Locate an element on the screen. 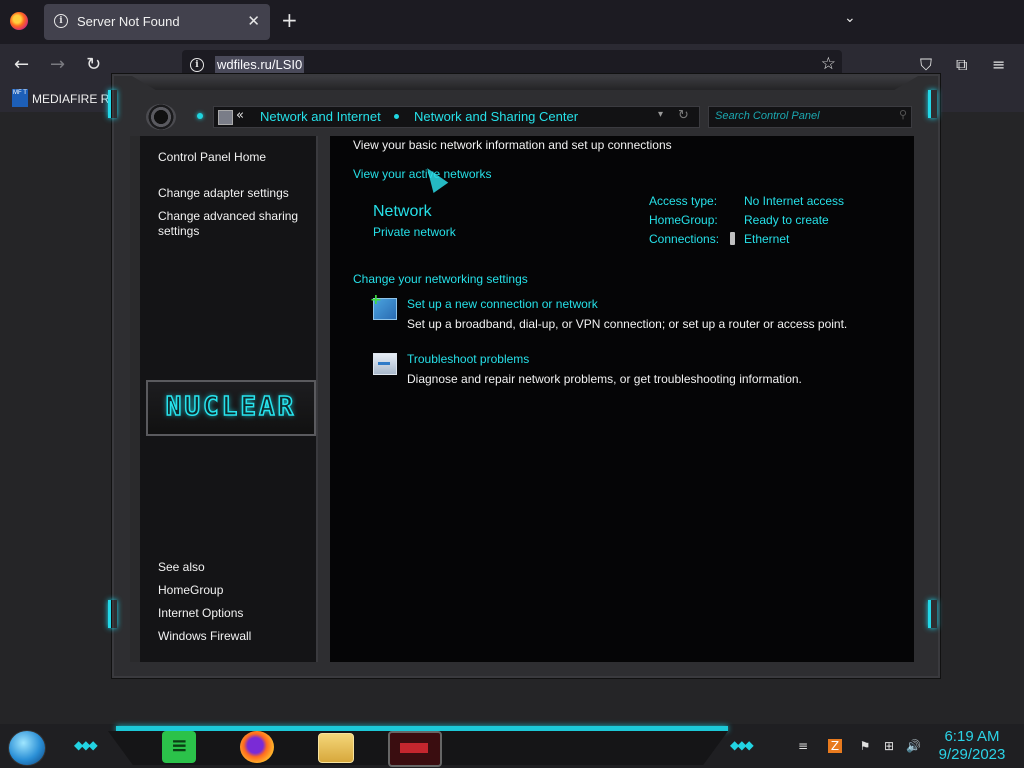 The width and height of the screenshot is (1024, 768). search-placeholder: Search Control Panel is located at coordinates (767, 116).